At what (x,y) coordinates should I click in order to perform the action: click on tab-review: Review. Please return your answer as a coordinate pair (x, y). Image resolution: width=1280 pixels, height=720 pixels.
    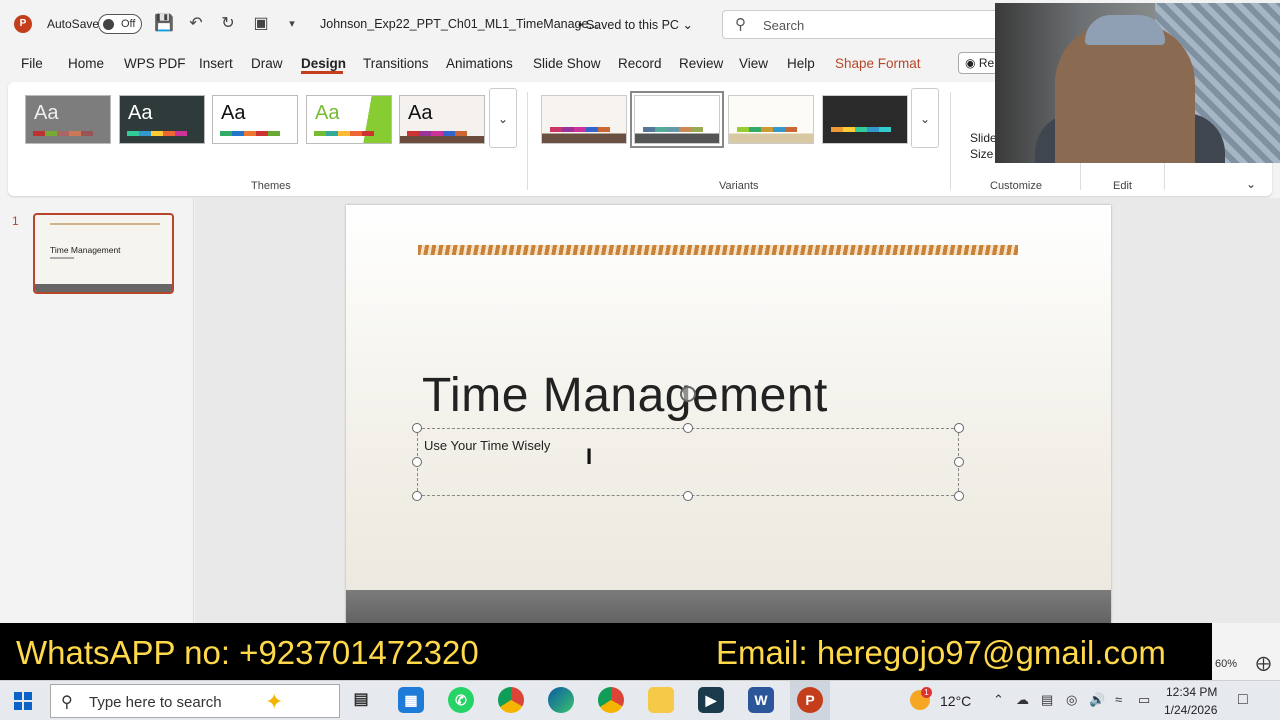
    Looking at the image, I should click on (701, 63).